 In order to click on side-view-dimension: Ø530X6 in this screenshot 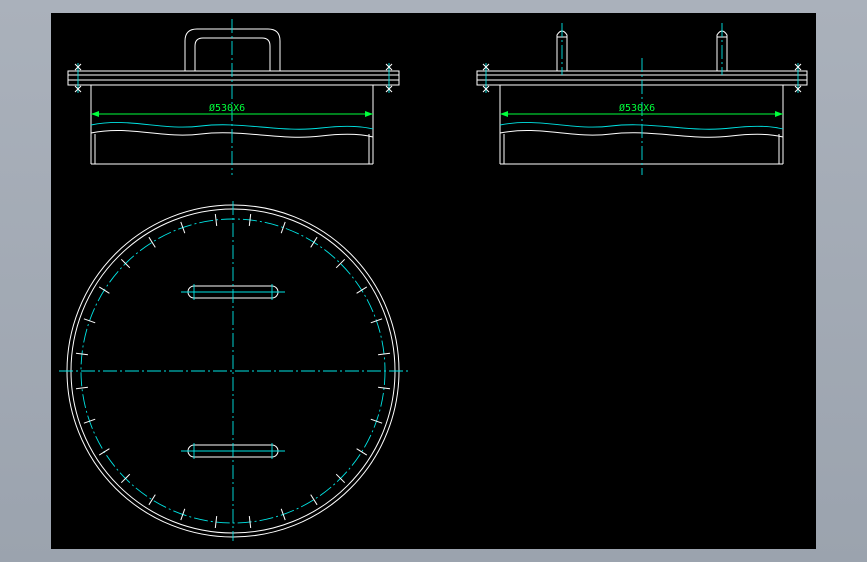, I will do `click(641, 109)`.